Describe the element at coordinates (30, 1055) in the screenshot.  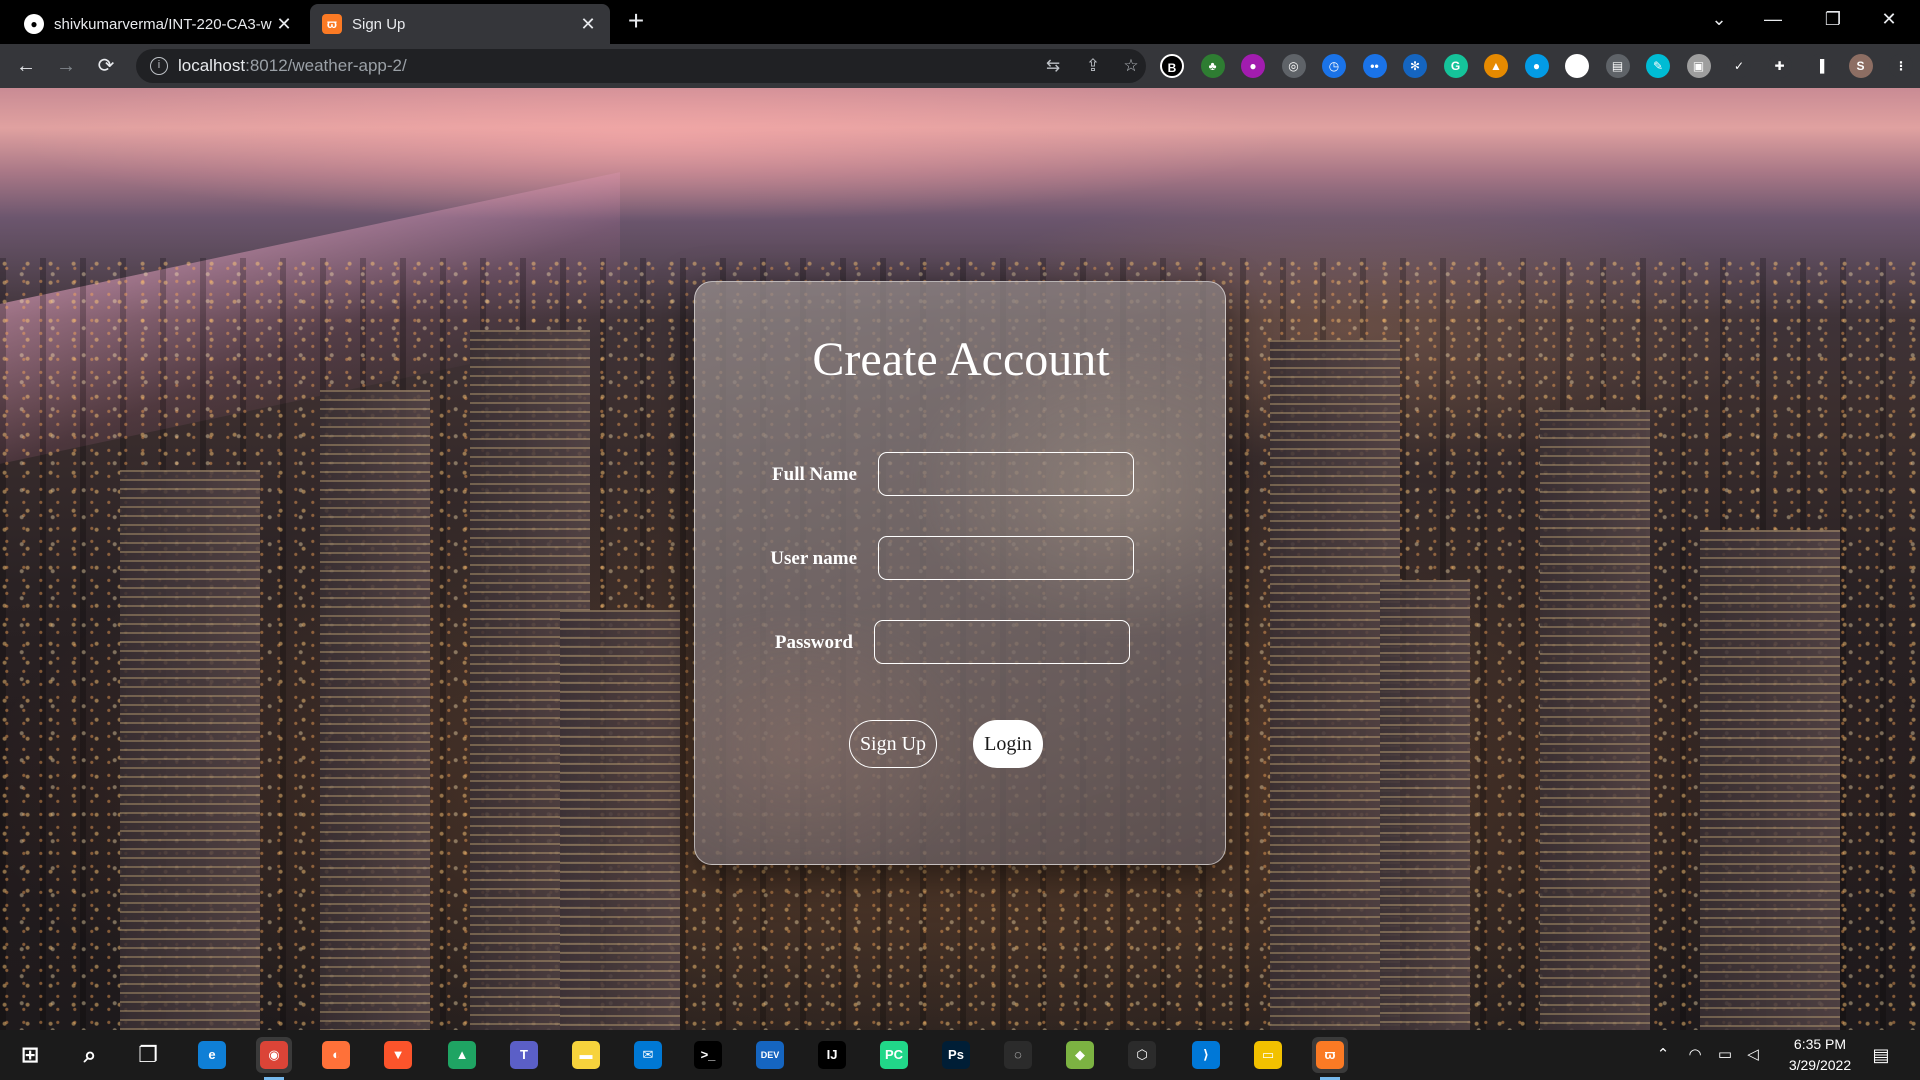
I see `windows-start-icon: ⊞` at that location.